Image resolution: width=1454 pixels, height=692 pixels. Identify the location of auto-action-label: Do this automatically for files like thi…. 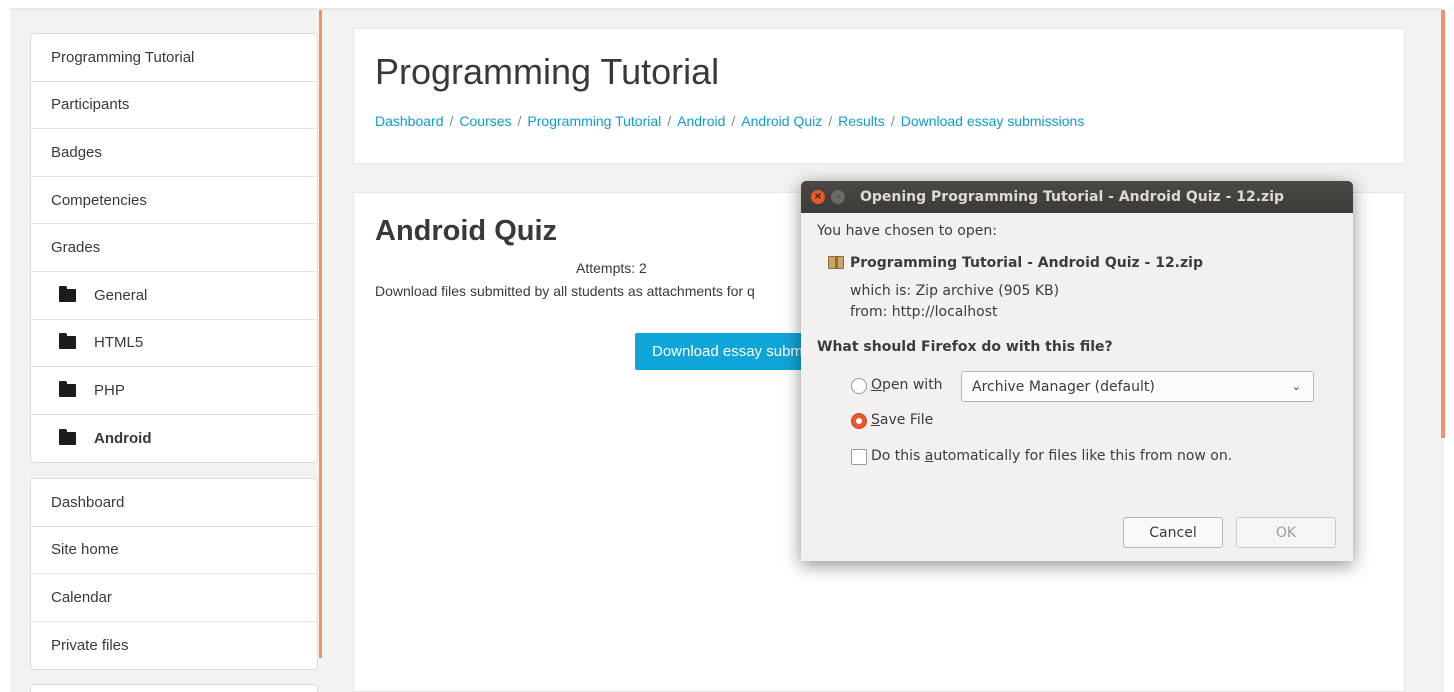
(1051, 456).